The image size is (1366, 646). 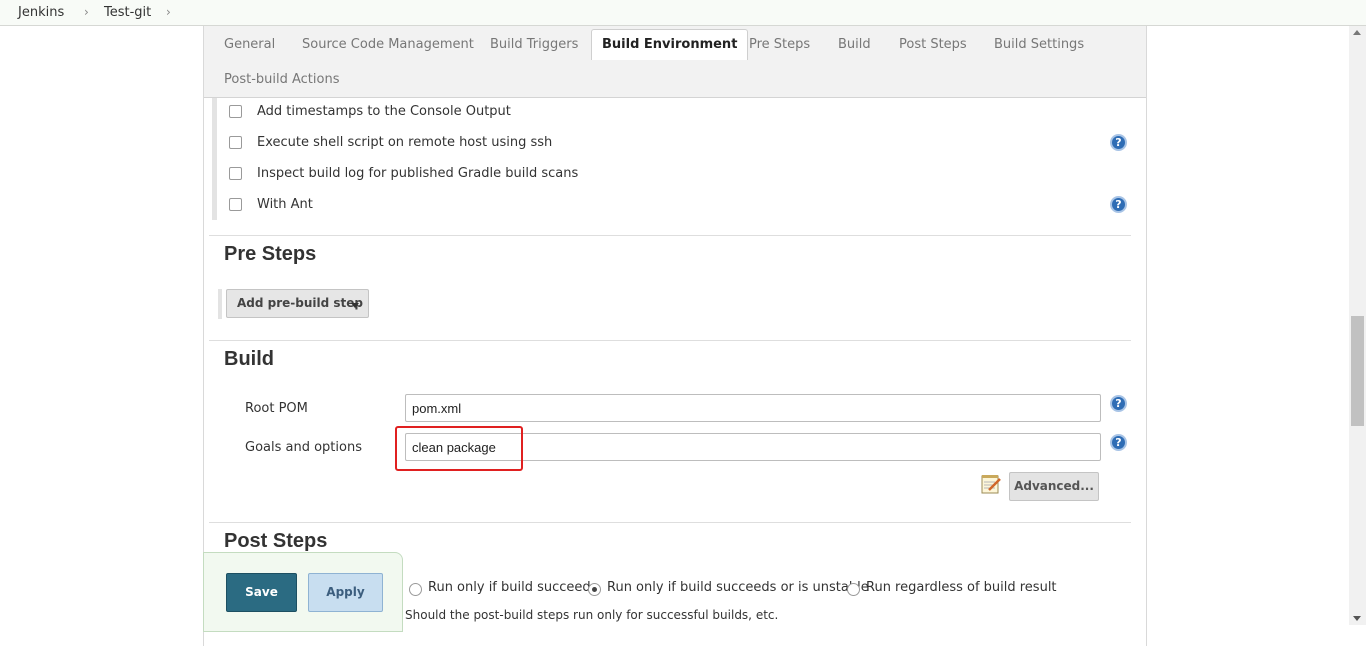 I want to click on scroll-down-icon, so click(x=1357, y=618).